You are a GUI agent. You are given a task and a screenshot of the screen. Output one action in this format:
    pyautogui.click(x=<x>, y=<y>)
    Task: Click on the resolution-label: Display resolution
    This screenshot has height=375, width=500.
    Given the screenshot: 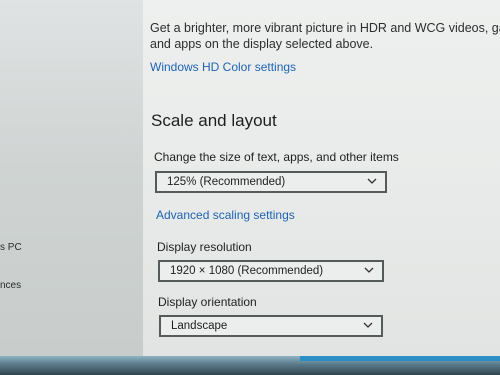 What is the action you would take?
    pyautogui.click(x=204, y=247)
    